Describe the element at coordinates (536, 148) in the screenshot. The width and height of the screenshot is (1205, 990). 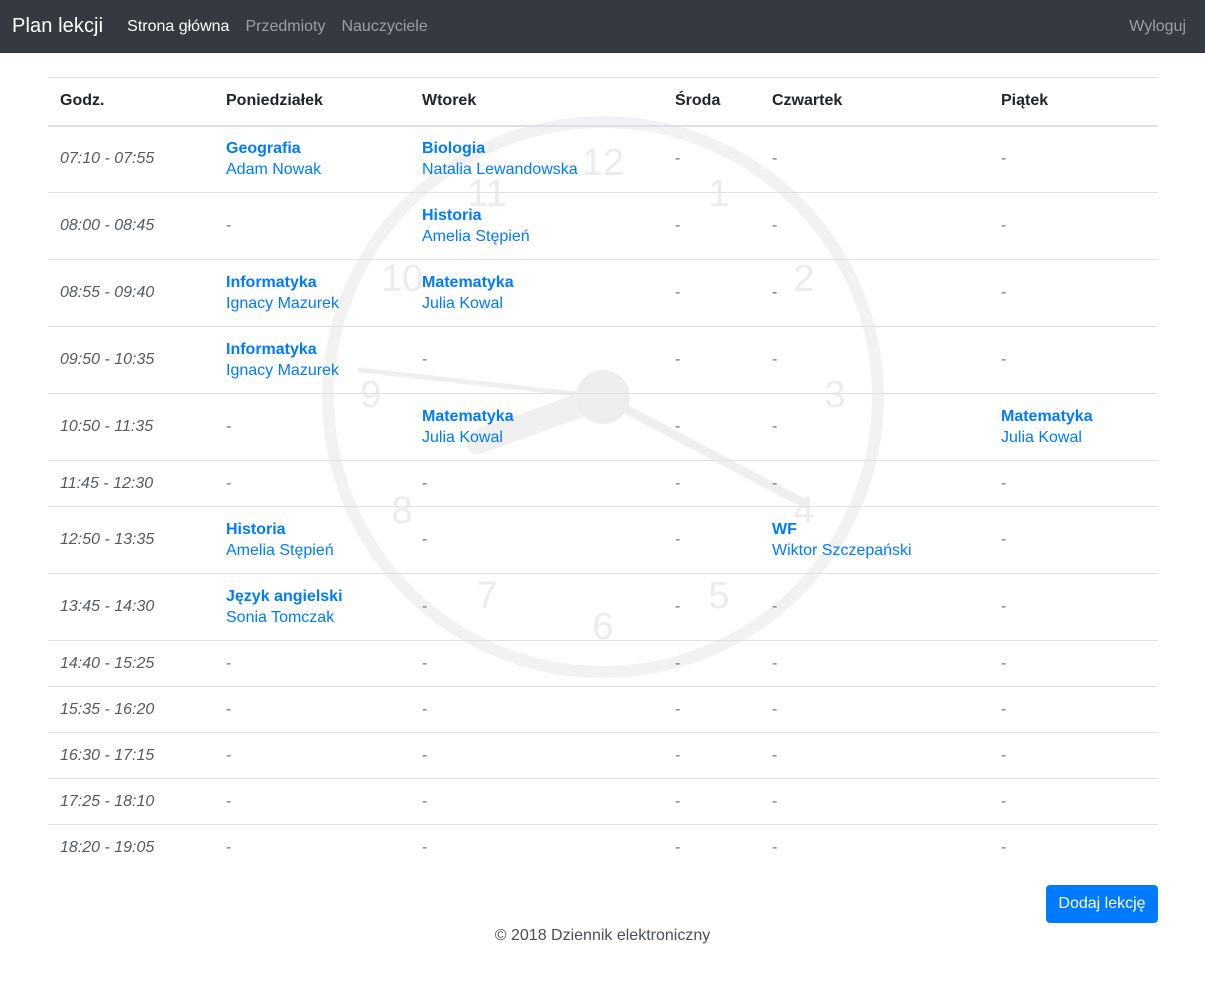
I see `lesson-subject-link: Biologia` at that location.